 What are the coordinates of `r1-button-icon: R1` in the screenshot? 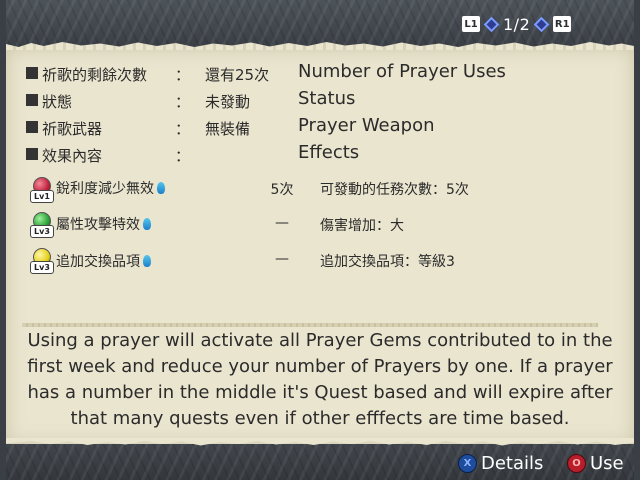 It's located at (562, 24).